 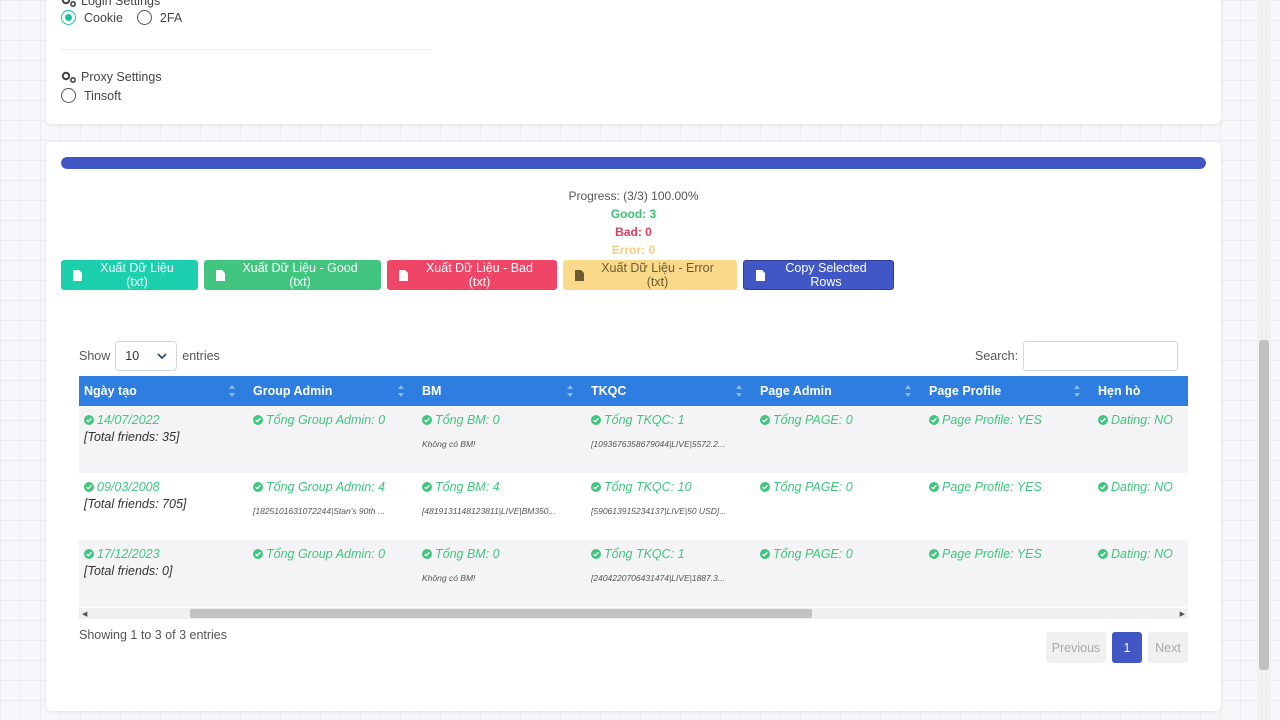 I want to click on page-1-button: 1, so click(x=1127, y=647).